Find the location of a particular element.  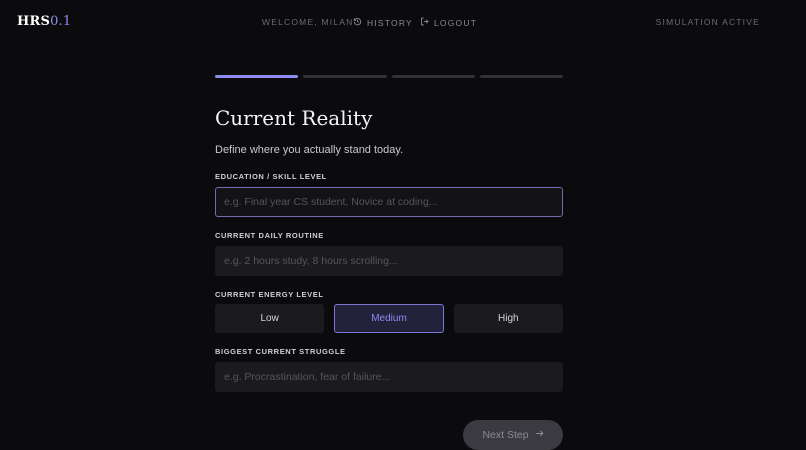

education-label: EDUCATION / SKILL LEVEL is located at coordinates (271, 176).